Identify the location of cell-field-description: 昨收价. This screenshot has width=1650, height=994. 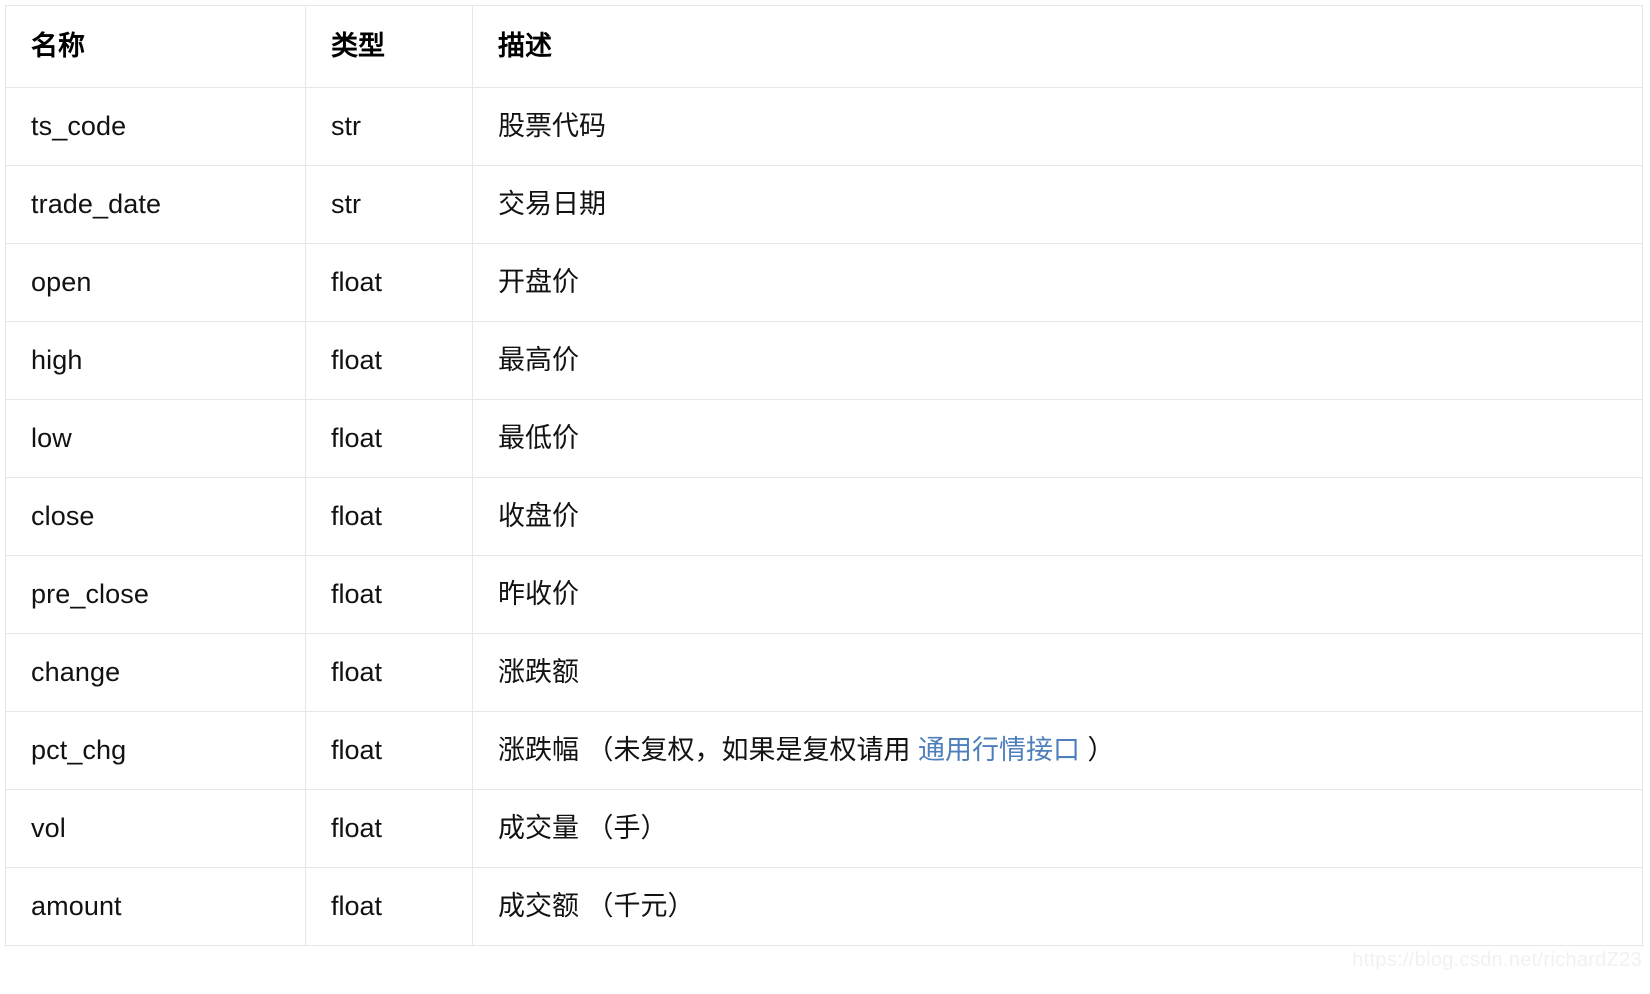
(1057, 594).